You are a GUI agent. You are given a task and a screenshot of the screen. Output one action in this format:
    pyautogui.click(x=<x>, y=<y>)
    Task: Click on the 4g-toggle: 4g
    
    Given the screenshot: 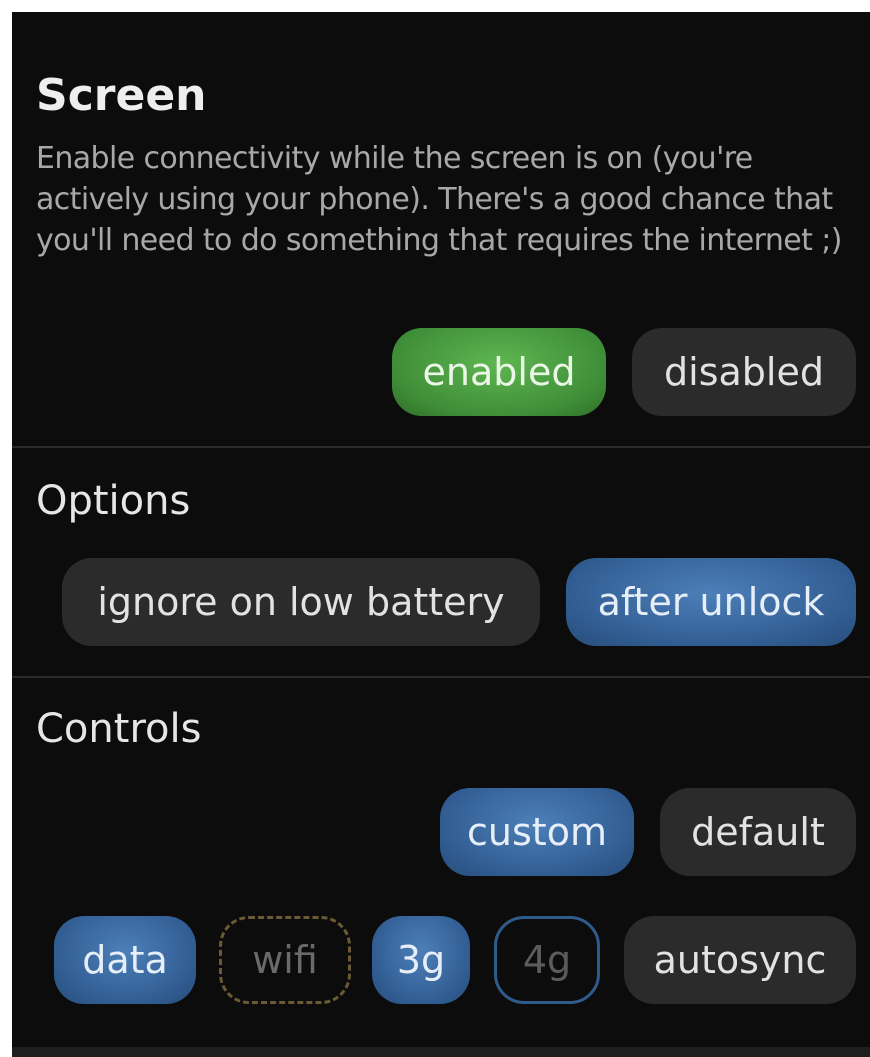 What is the action you would take?
    pyautogui.click(x=547, y=960)
    